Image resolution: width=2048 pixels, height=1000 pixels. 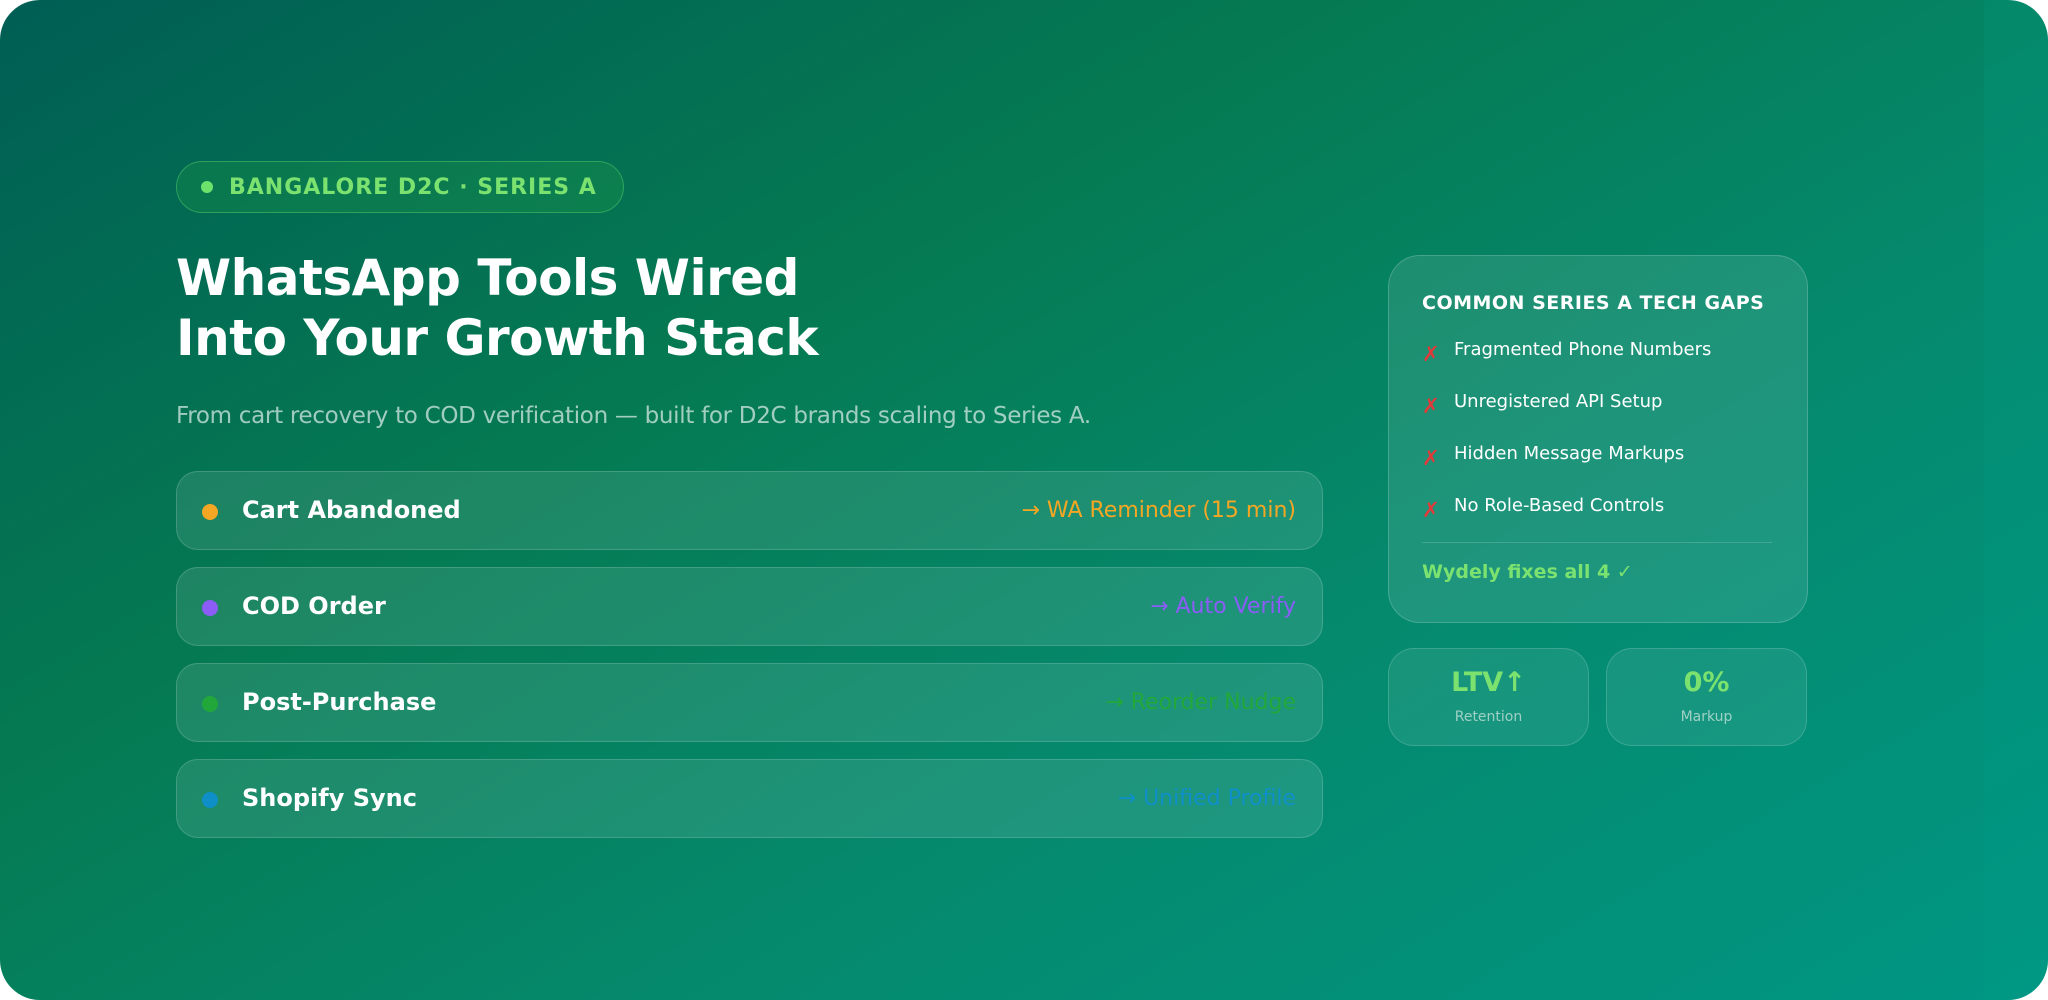 I want to click on badge-text: BANGALORE D2C · SERIES A, so click(x=413, y=187).